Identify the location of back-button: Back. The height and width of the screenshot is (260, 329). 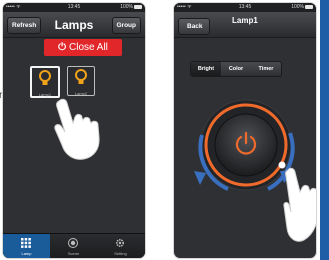
(194, 26).